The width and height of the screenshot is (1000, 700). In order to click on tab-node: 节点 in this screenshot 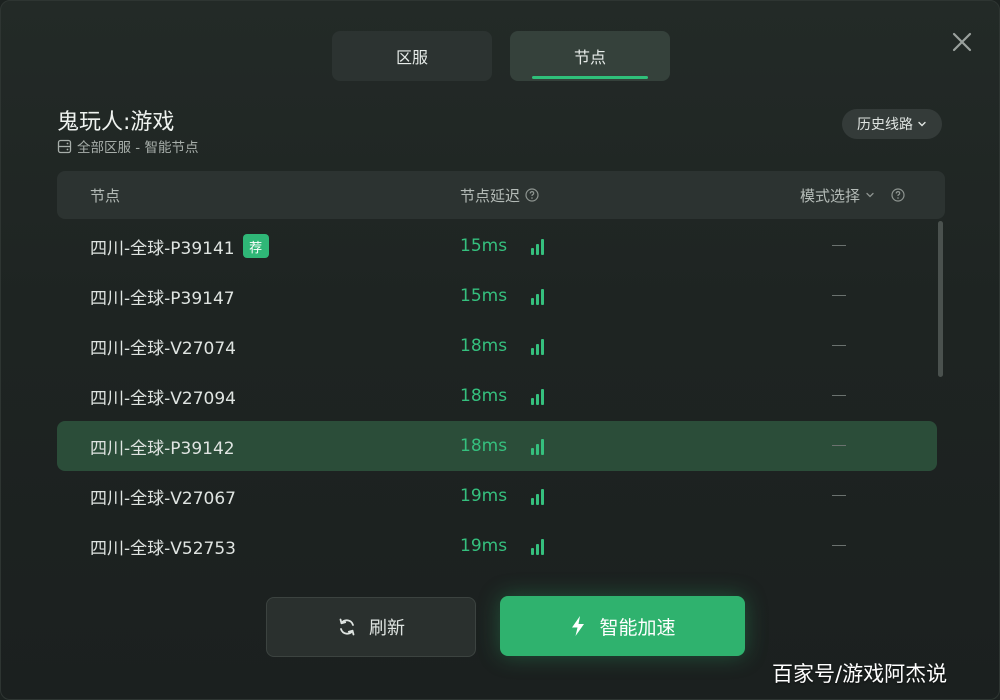, I will do `click(590, 56)`.